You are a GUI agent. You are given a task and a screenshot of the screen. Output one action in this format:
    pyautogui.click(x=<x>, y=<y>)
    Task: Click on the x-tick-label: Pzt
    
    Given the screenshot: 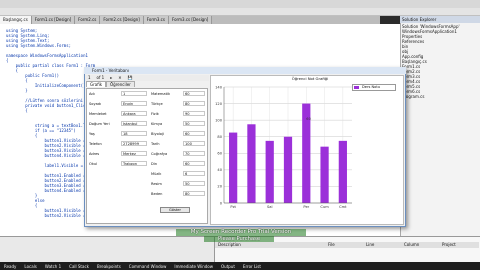 What is the action you would take?
    pyautogui.click(x=233, y=207)
    